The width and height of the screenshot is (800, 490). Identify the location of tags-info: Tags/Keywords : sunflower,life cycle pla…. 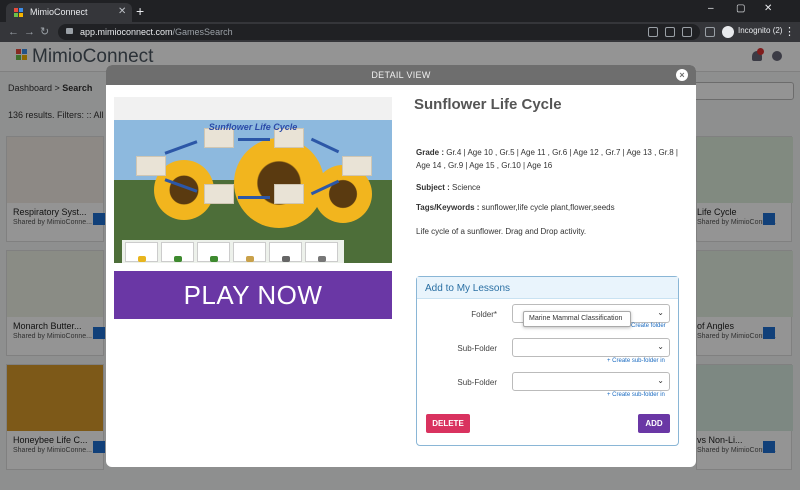
(515, 207).